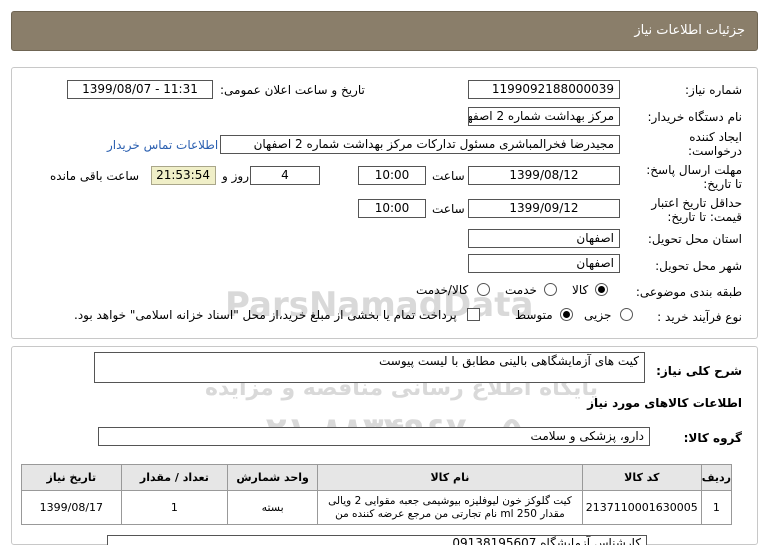 The image size is (770, 545). Describe the element at coordinates (273, 507) in the screenshot. I see `cell-unit: بسته` at that location.